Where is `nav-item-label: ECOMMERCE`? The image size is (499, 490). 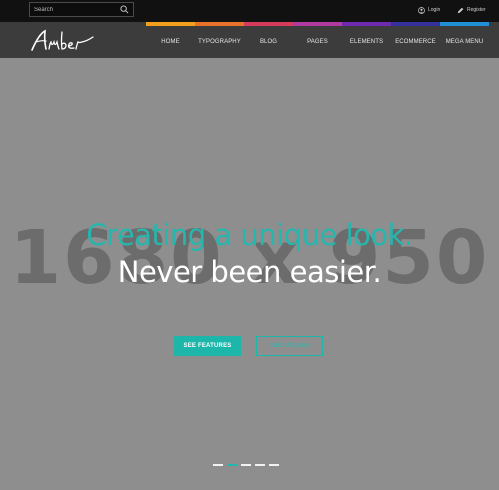
nav-item-label: ECOMMERCE is located at coordinates (415, 42).